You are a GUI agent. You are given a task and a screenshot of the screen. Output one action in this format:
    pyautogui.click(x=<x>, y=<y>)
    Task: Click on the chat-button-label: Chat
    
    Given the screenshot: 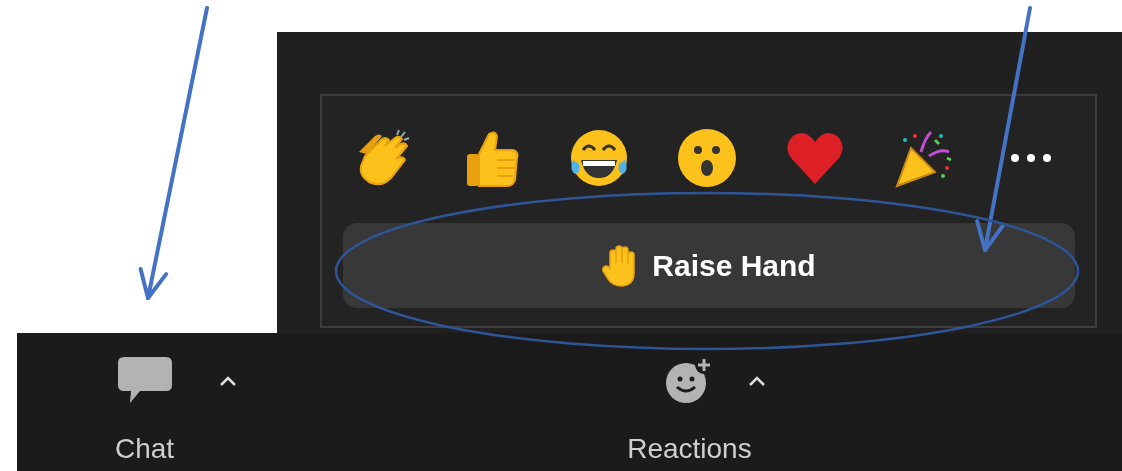 What is the action you would take?
    pyautogui.click(x=145, y=449)
    